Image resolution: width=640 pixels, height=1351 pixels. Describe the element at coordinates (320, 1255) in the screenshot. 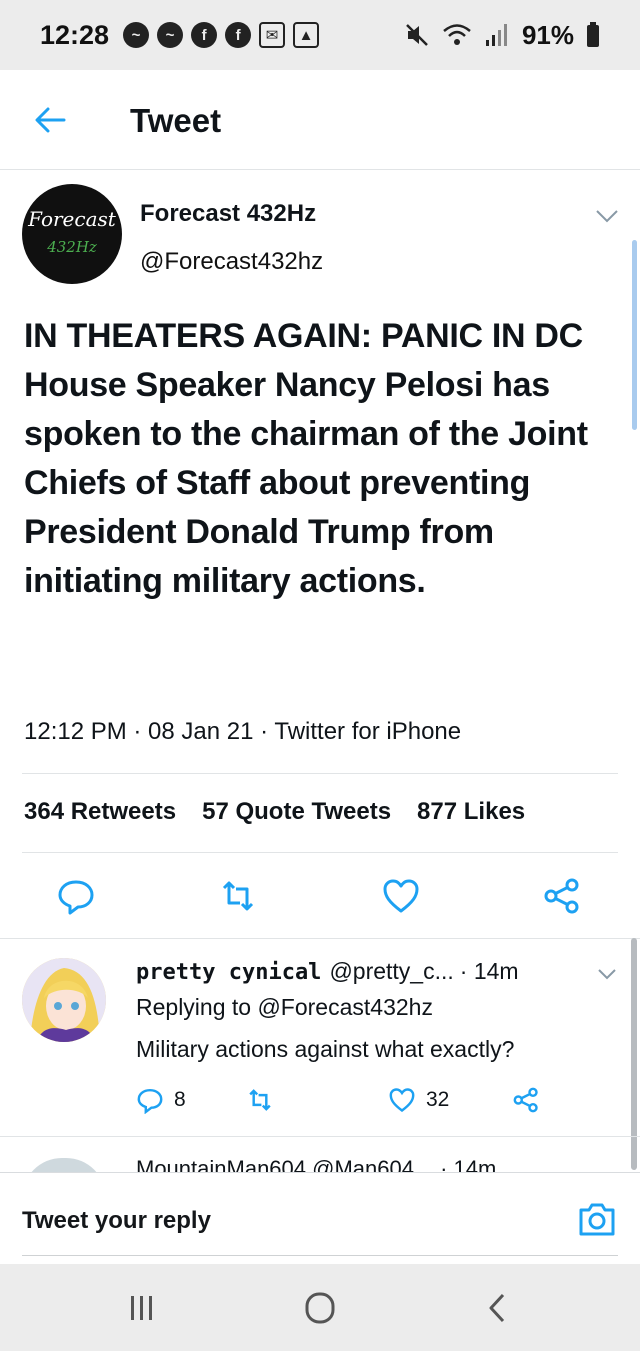

I see `composer-underline` at that location.